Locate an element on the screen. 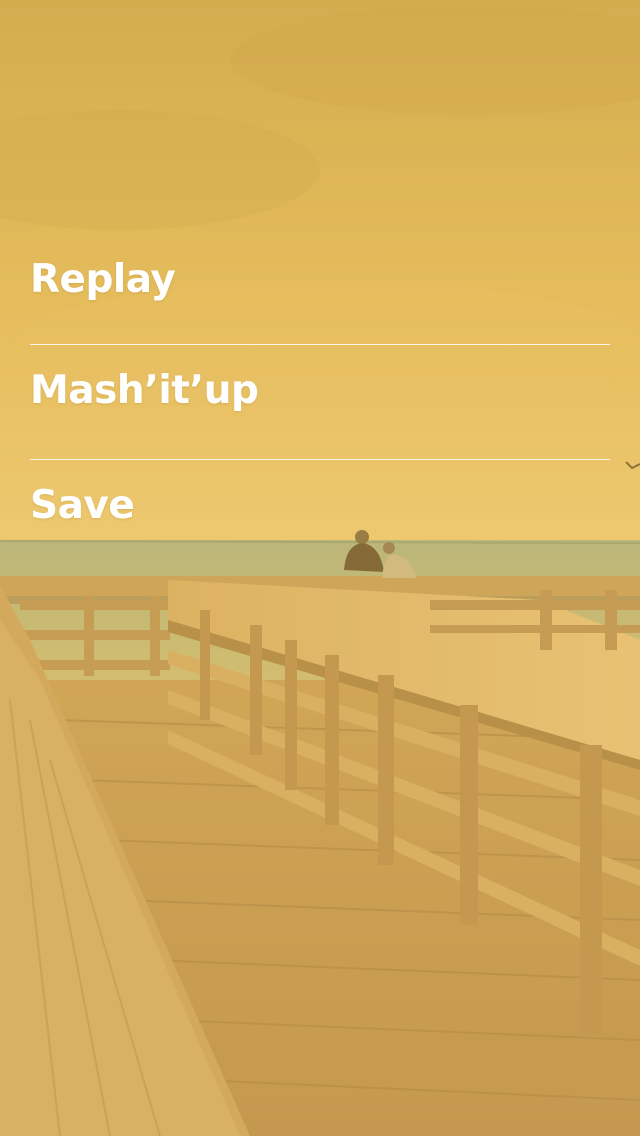 This screenshot has height=1136, width=640. mash-it-up-menu-item: Mash’it’up is located at coordinates (320, 402).